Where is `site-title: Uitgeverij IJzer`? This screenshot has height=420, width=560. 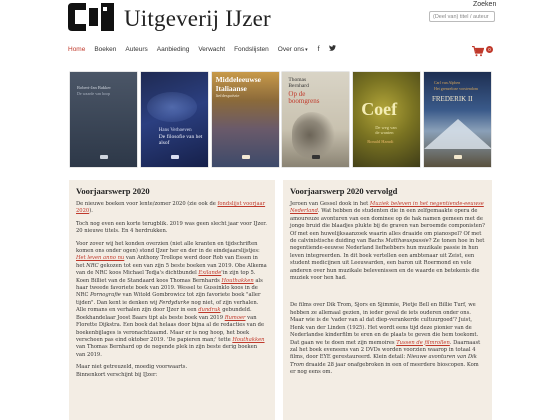
site-title: Uitgeverij IJzer is located at coordinates (197, 19).